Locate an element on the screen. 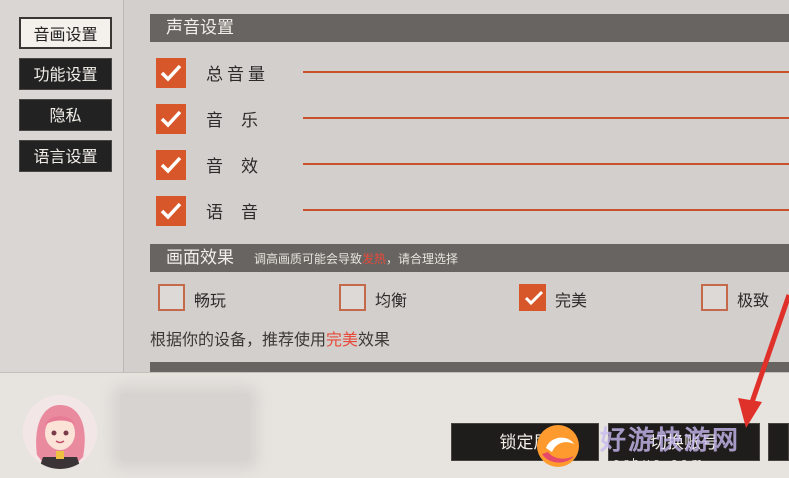 This screenshot has width=789, height=478. sfx-volume-checkbox is located at coordinates (171, 165).